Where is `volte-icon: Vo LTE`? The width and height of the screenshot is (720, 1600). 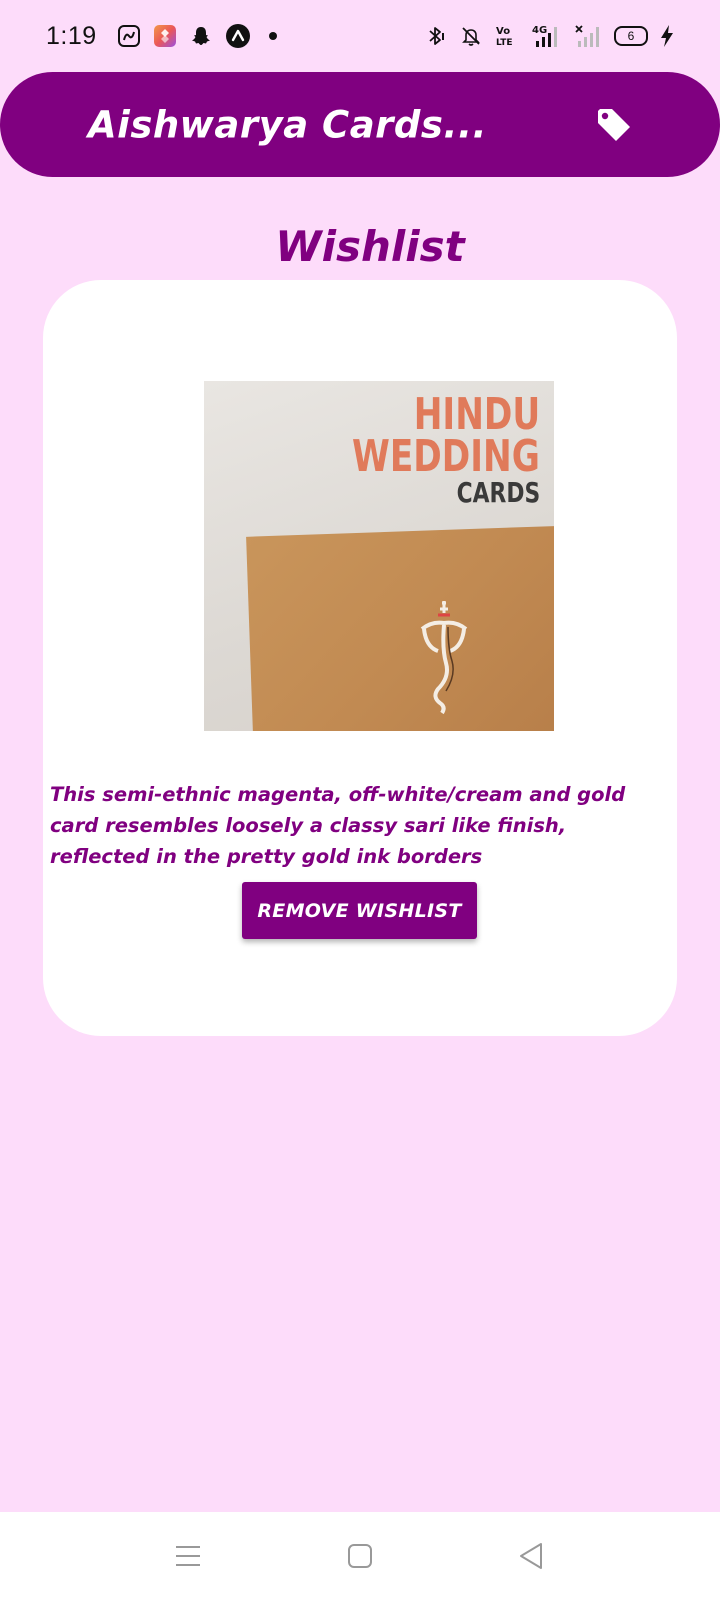 volte-icon: Vo LTE is located at coordinates (507, 36).